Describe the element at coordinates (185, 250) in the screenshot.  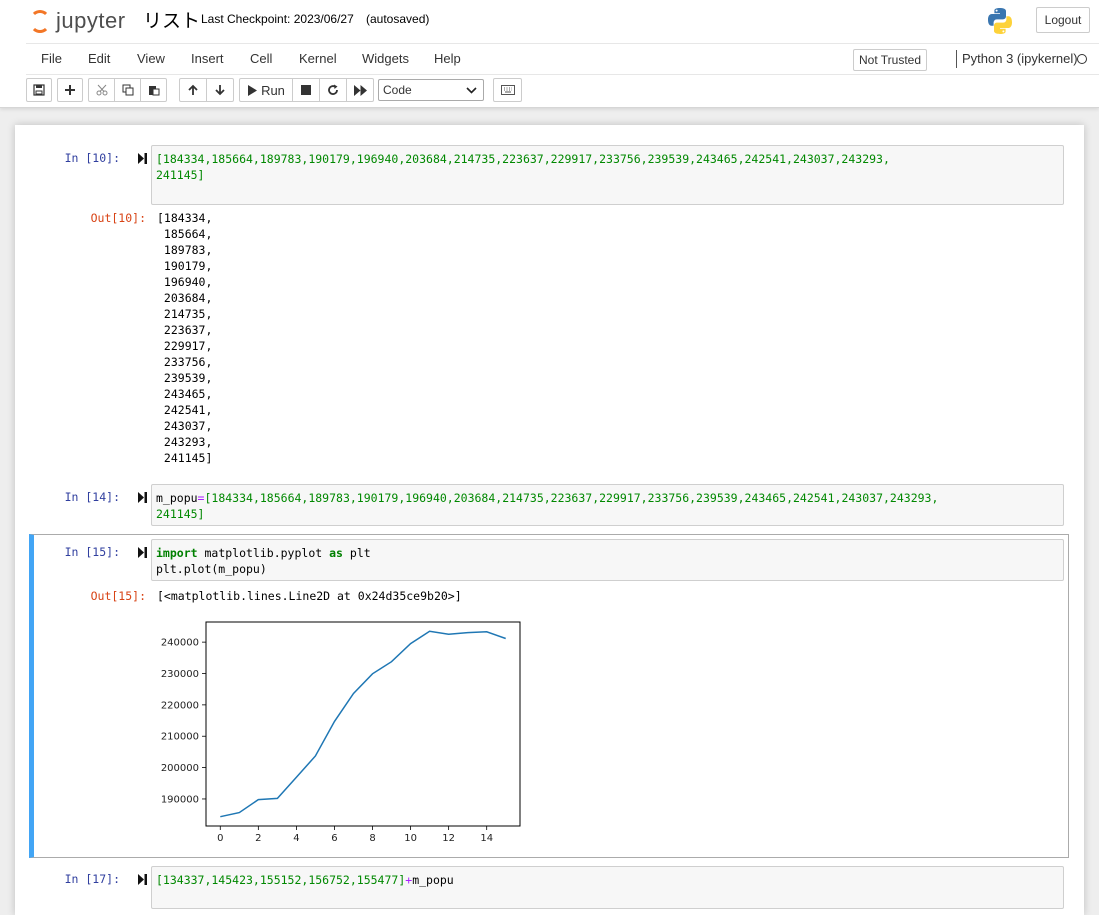
I see `output-line: 189783,` at that location.